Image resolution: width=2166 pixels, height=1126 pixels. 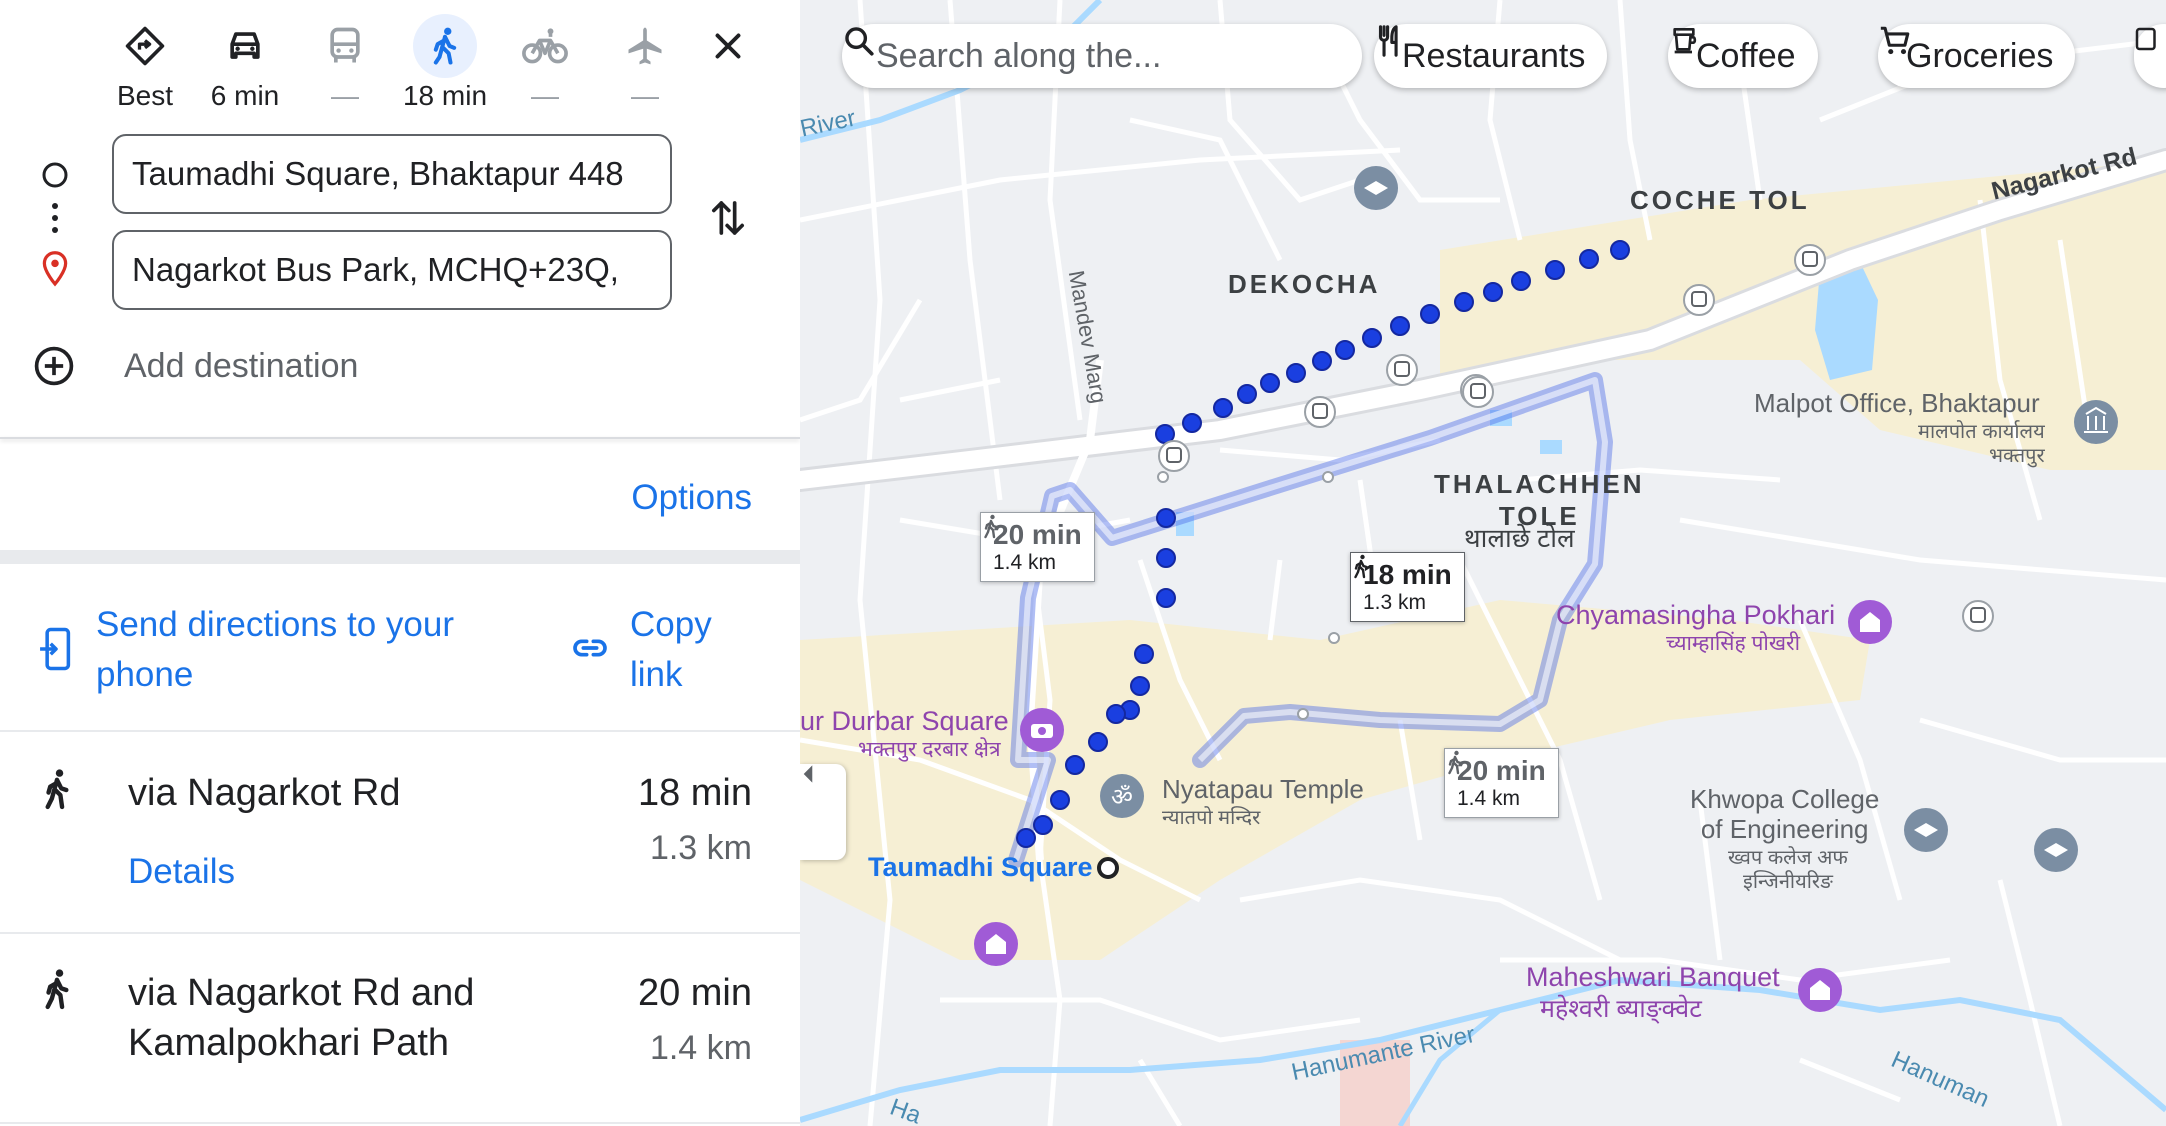 I want to click on travel-mode-walking: 18 min, so click(x=445, y=64).